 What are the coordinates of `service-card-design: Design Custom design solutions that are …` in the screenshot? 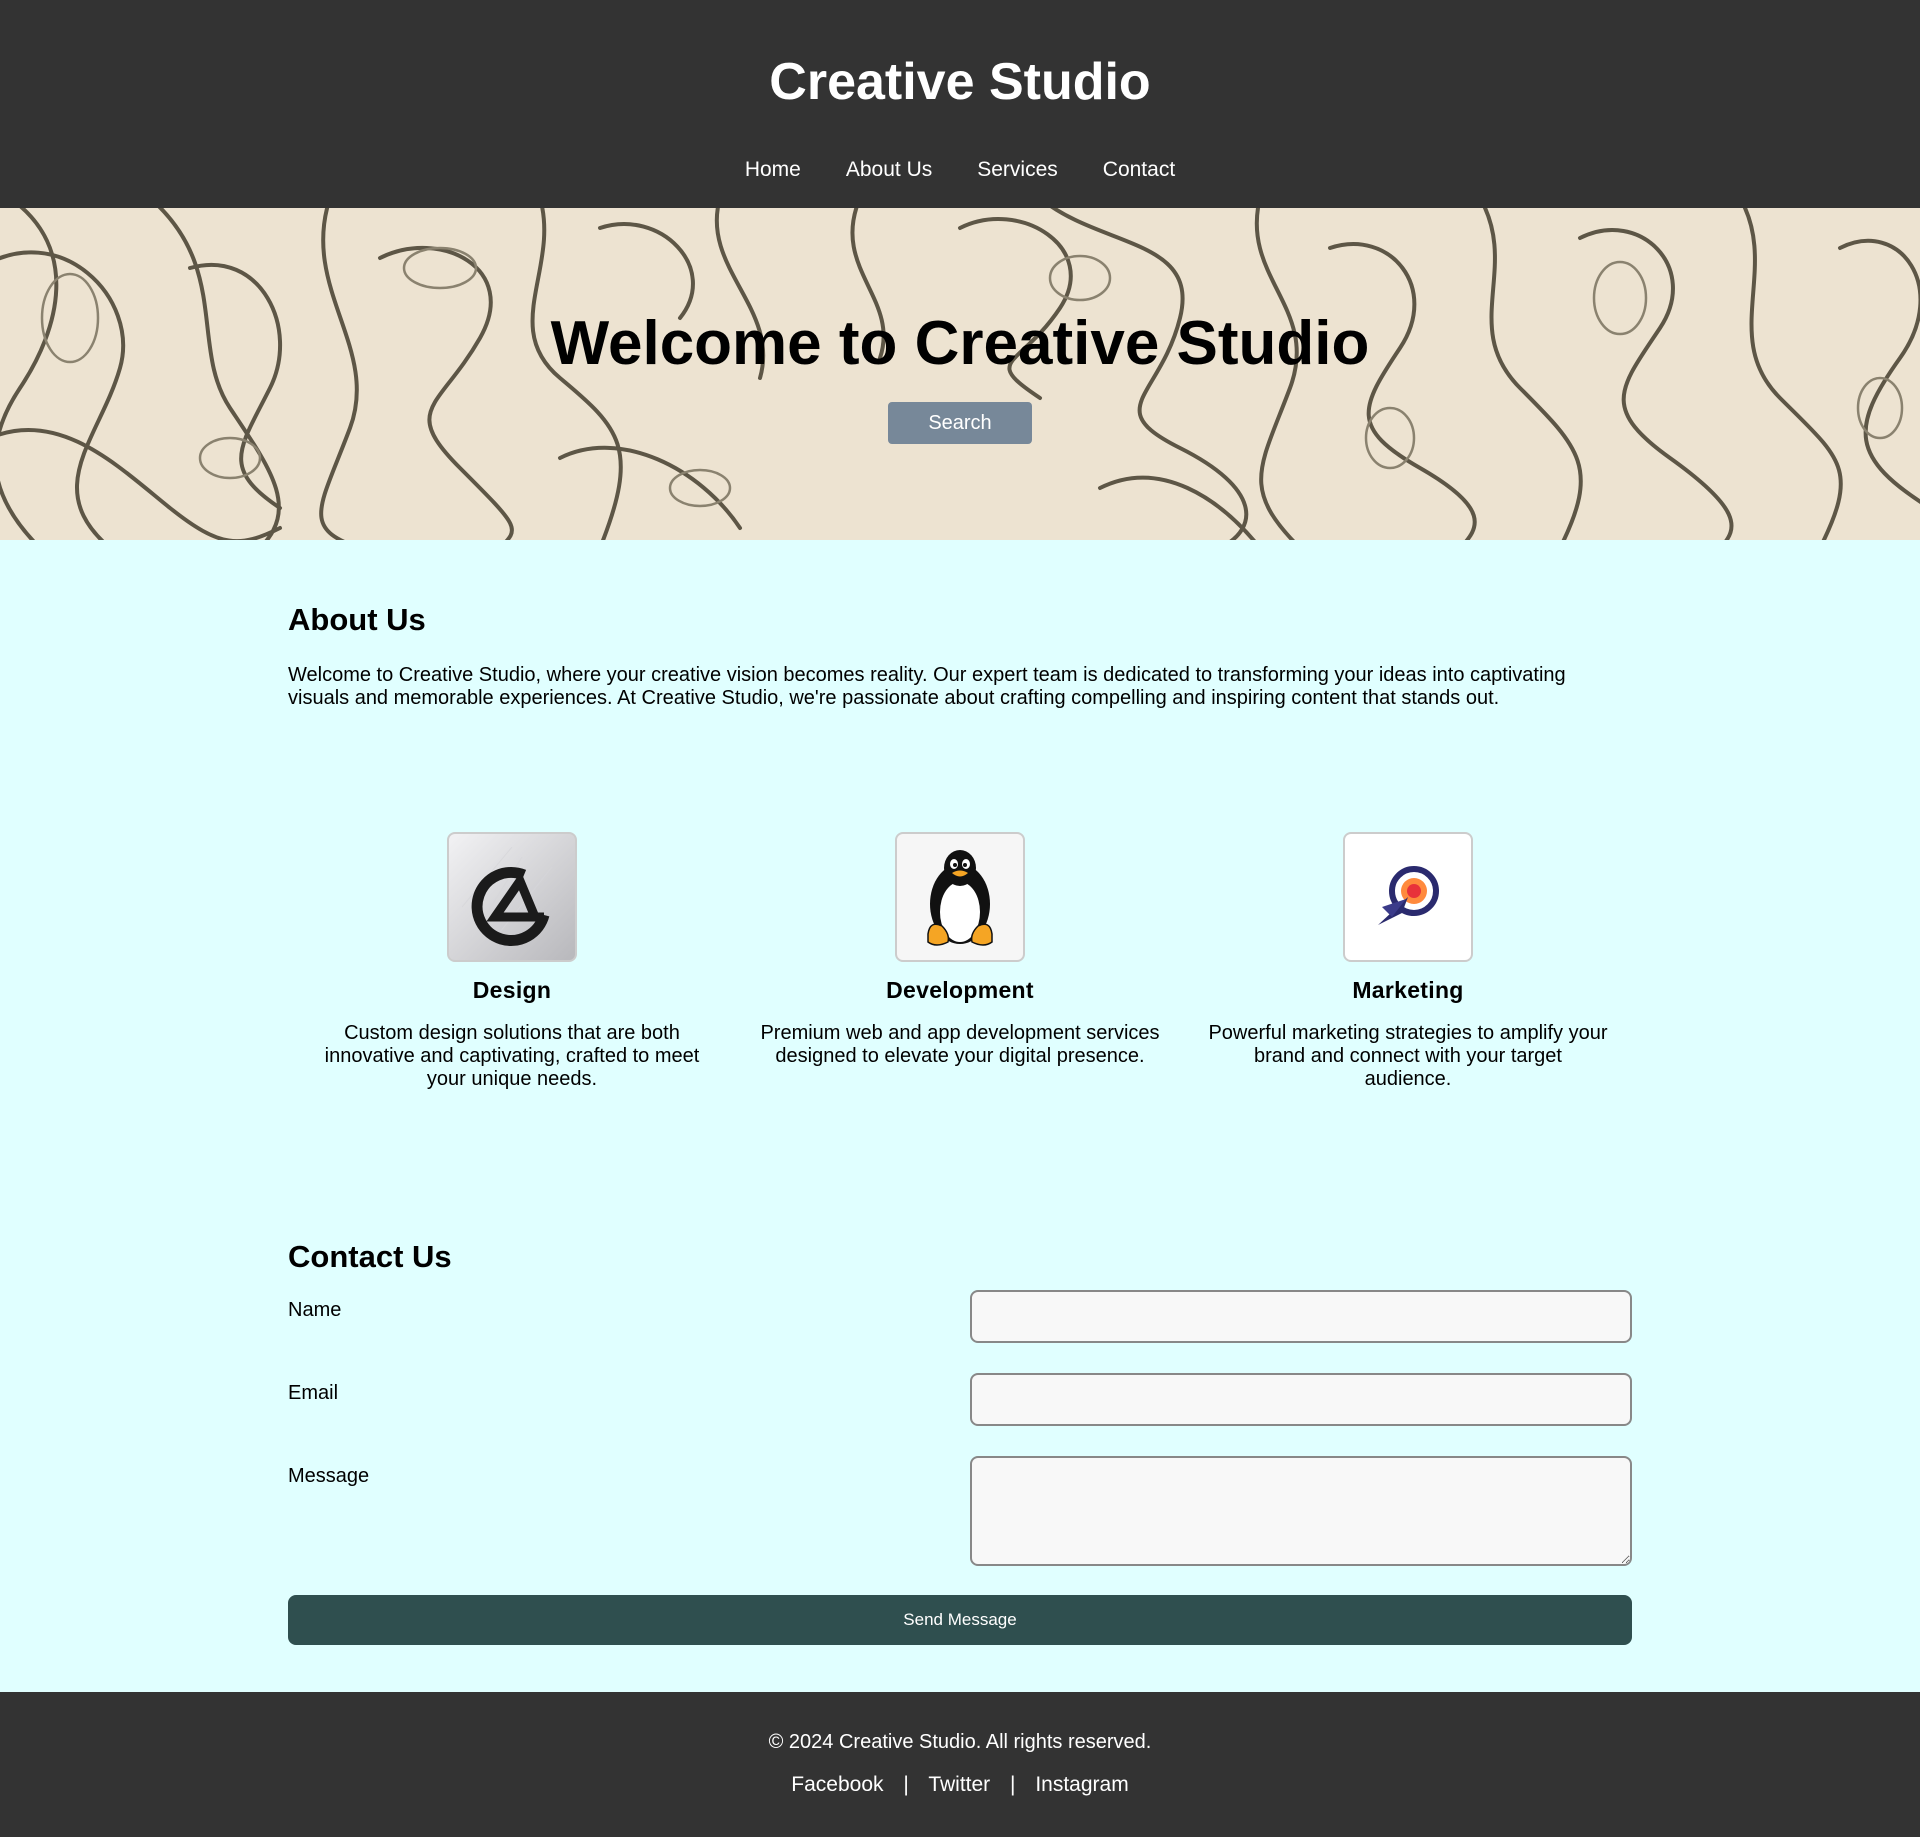 It's located at (512, 961).